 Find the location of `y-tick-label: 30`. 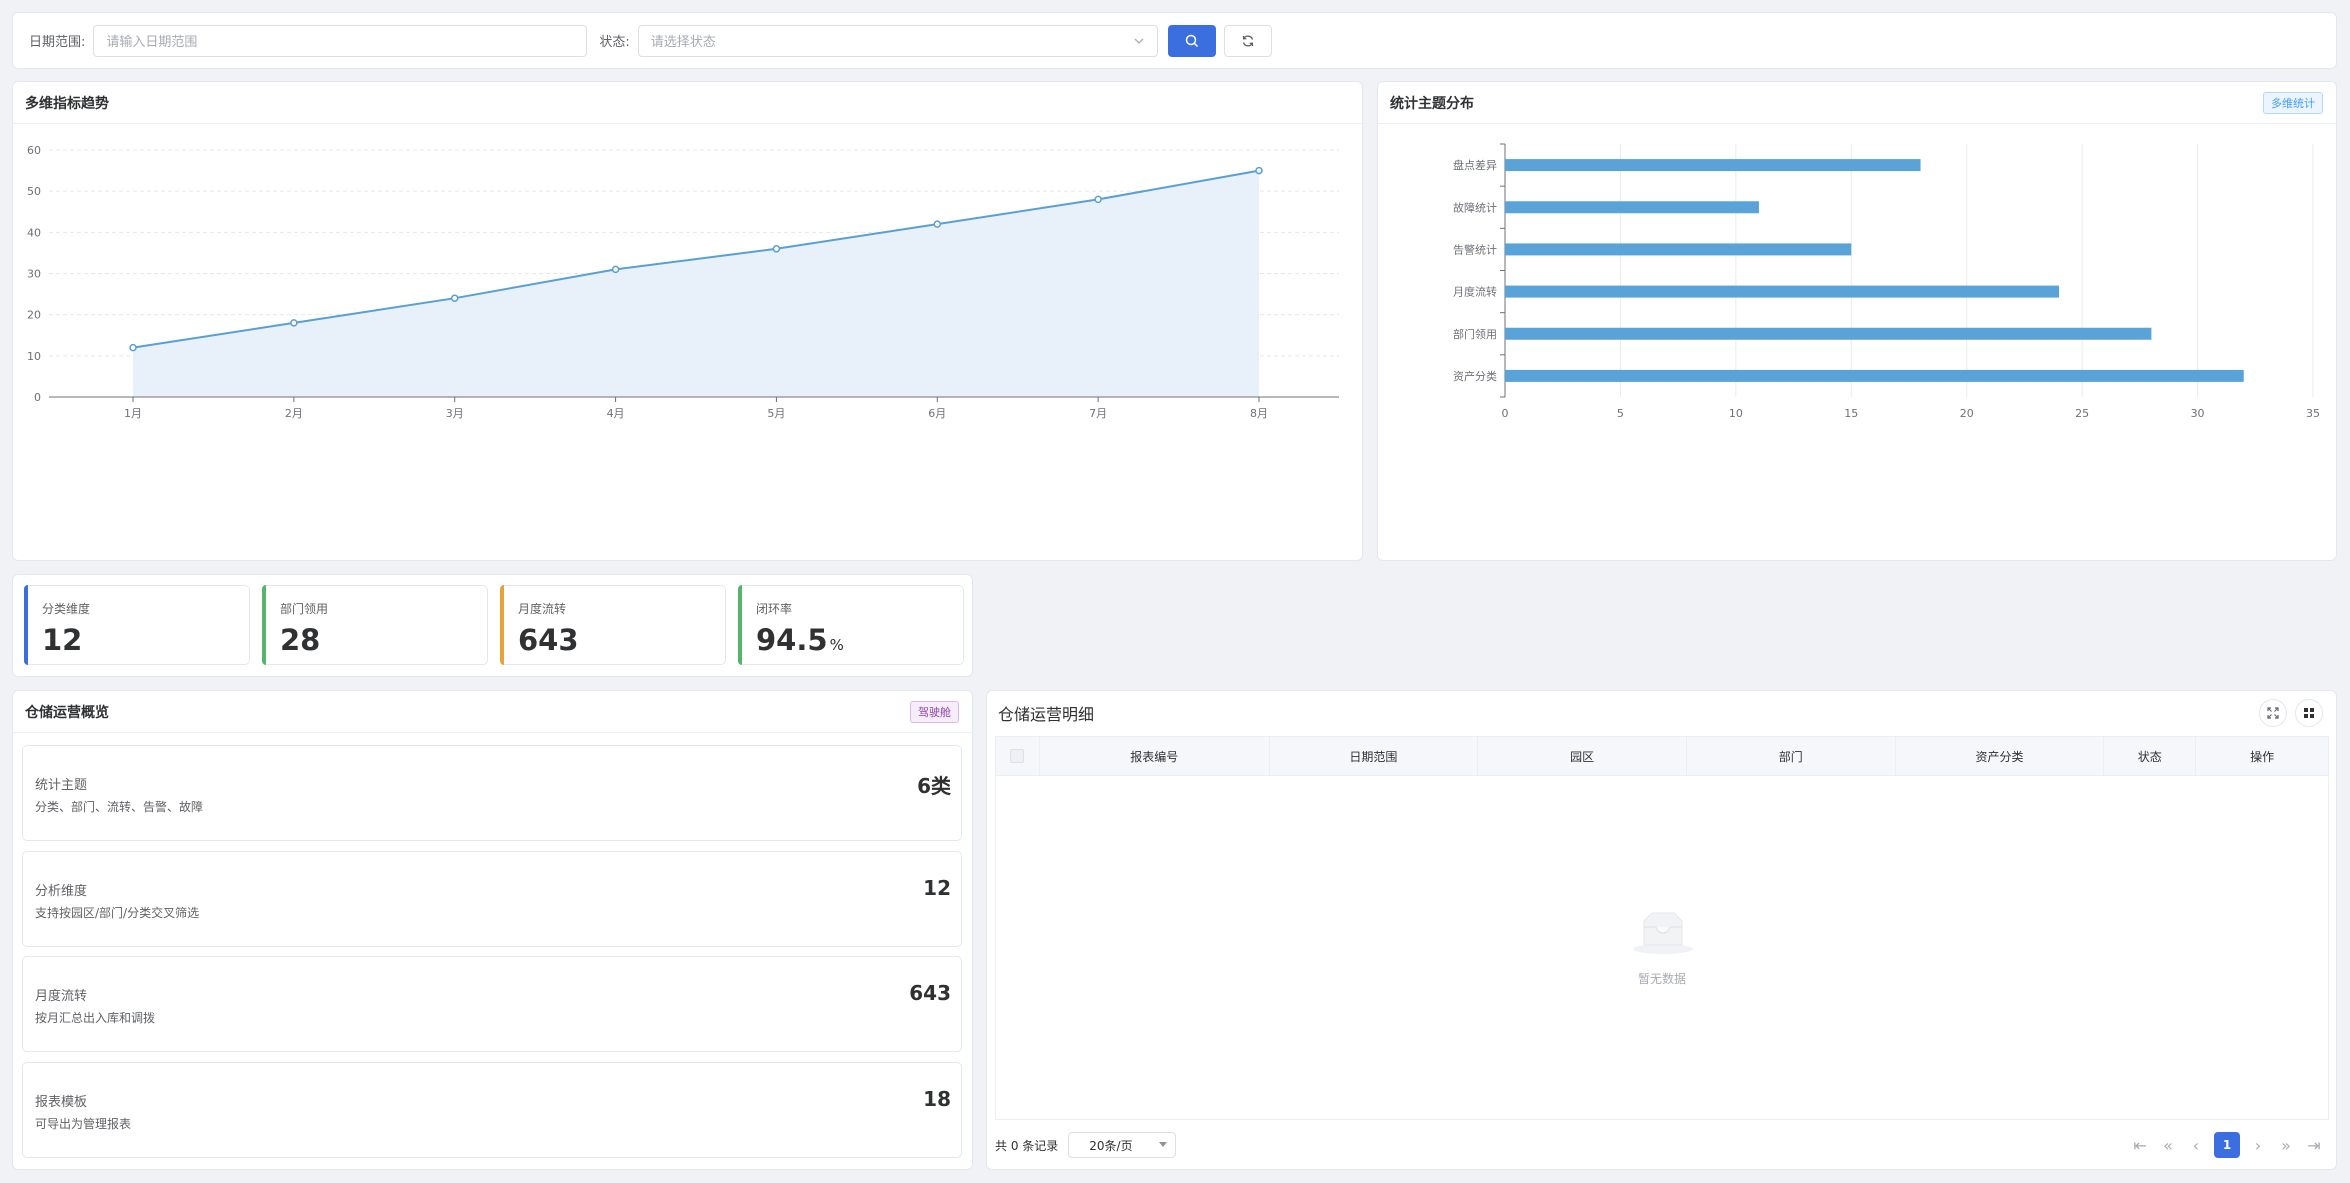

y-tick-label: 30 is located at coordinates (34, 274).